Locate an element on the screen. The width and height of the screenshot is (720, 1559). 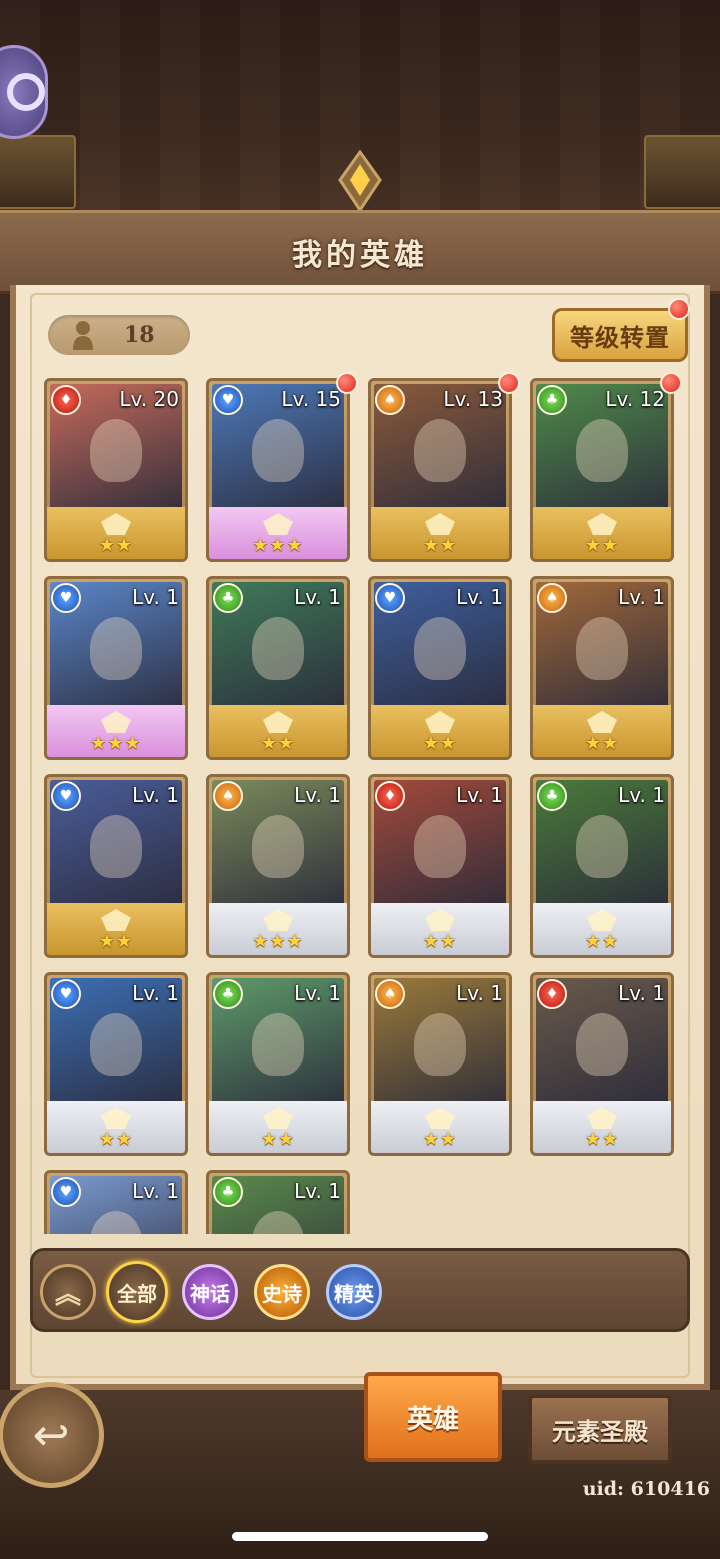
back-arrow-icon: ↩ is located at coordinates (51, 1435).